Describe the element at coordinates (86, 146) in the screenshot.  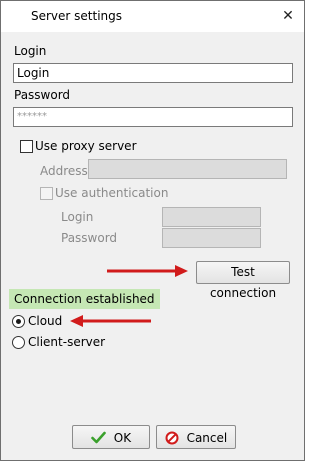
I see `use-proxy-label: Use proxy server` at that location.